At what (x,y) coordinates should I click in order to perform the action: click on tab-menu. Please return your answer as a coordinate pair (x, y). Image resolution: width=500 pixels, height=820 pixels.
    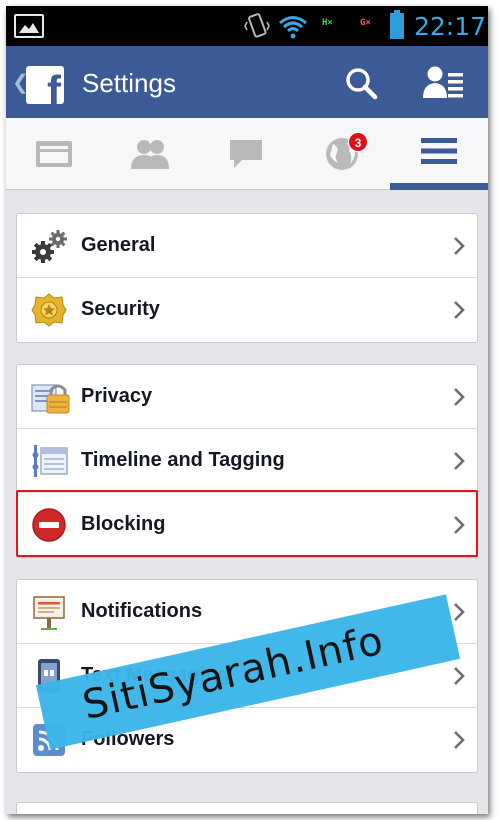
    Looking at the image, I should click on (439, 154).